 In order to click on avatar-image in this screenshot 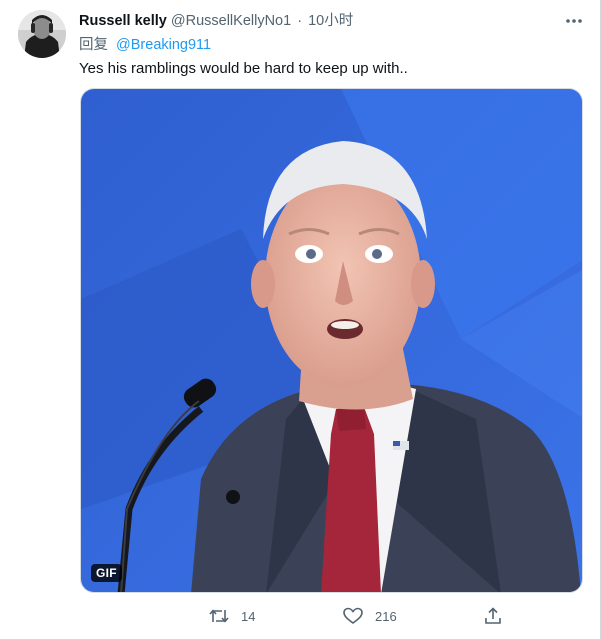, I will do `click(42, 34)`.